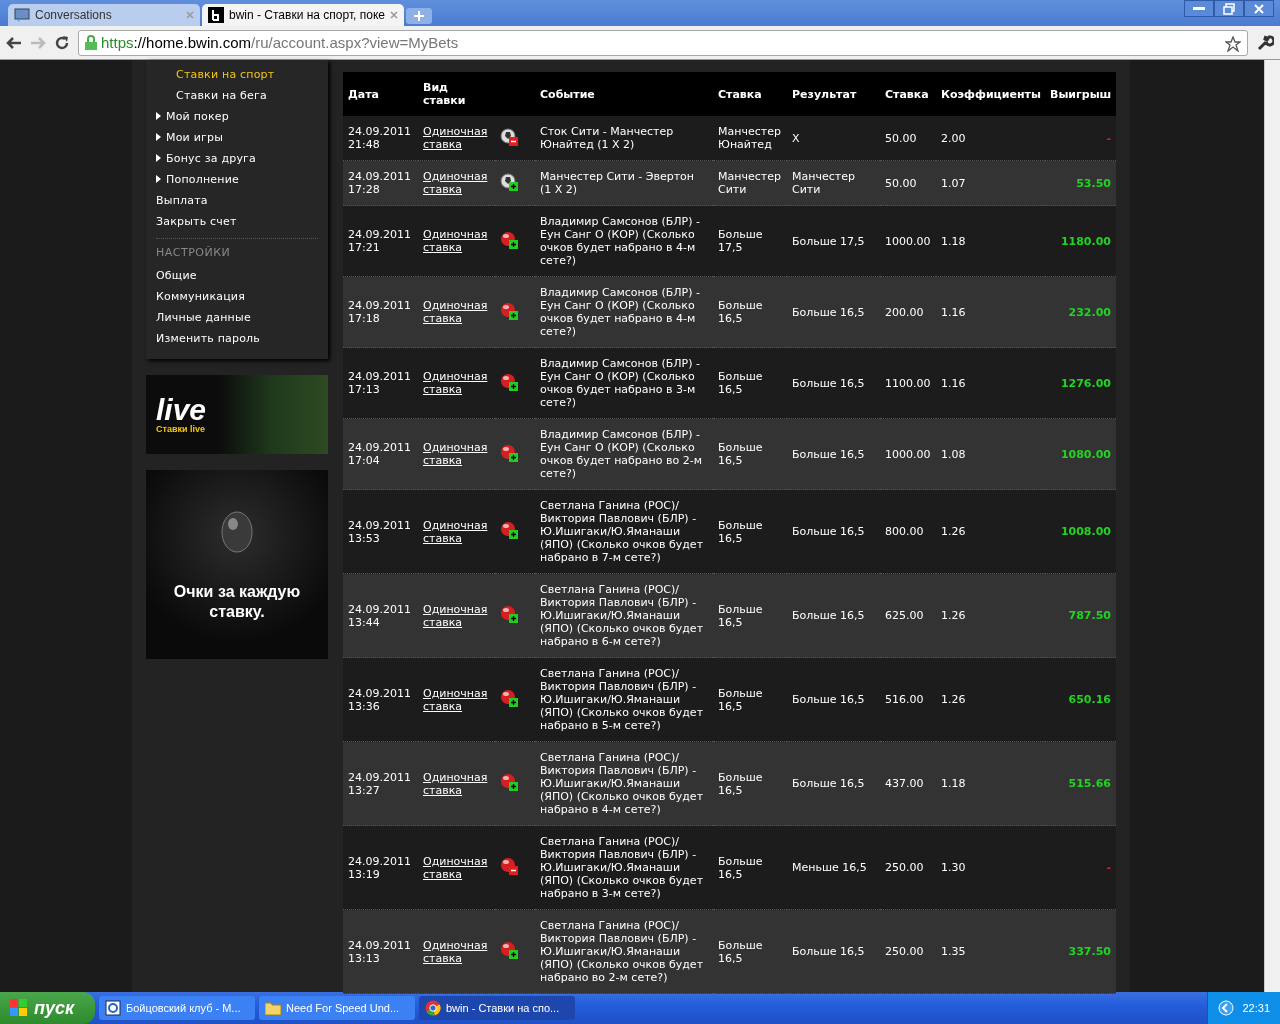  What do you see at coordinates (104, 15) in the screenshot?
I see `browser-tab: Conversations` at bounding box center [104, 15].